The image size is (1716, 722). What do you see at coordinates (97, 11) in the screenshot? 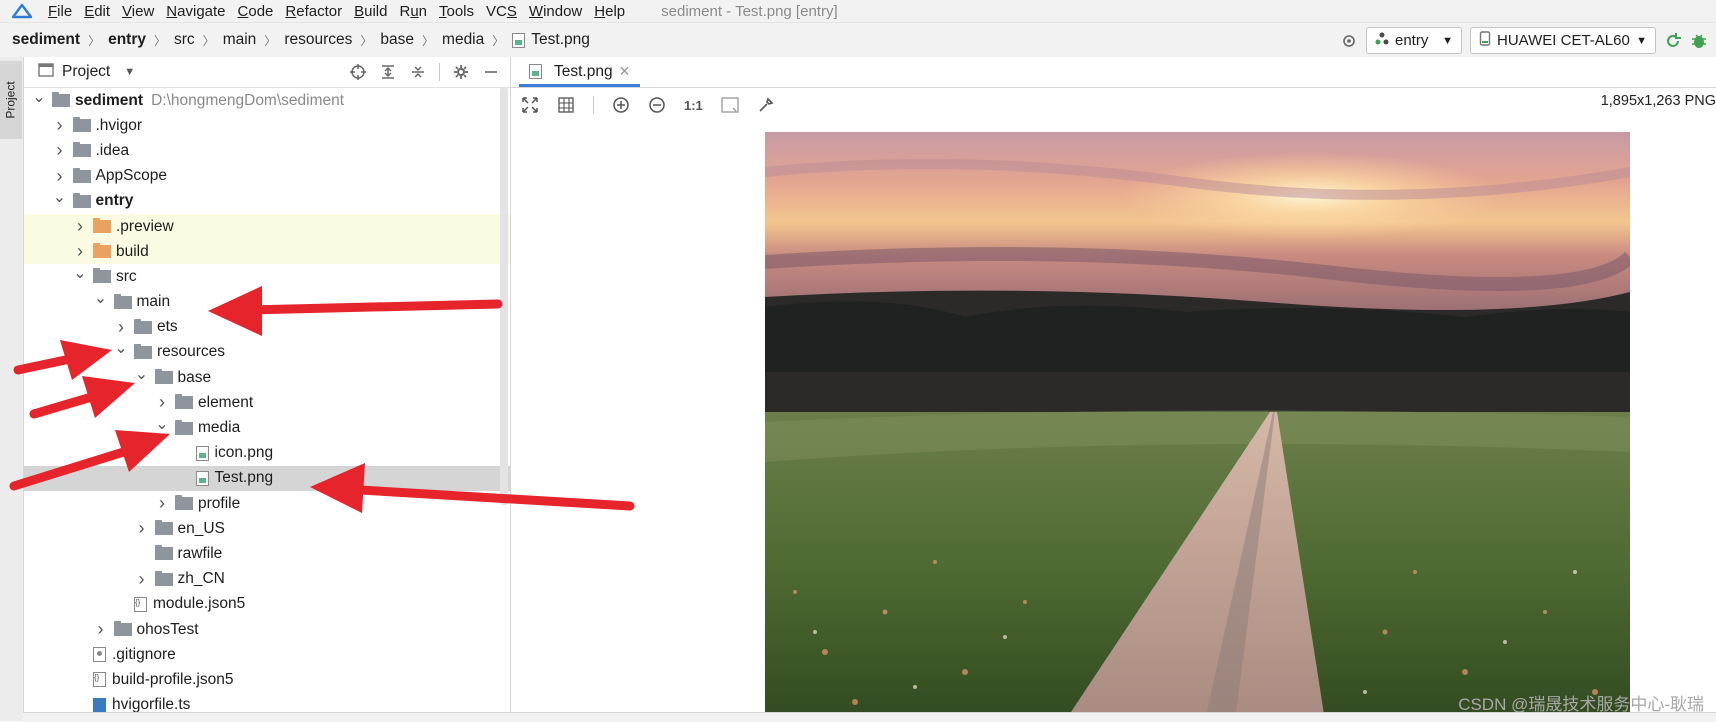
I see `menu-item: Edit` at bounding box center [97, 11].